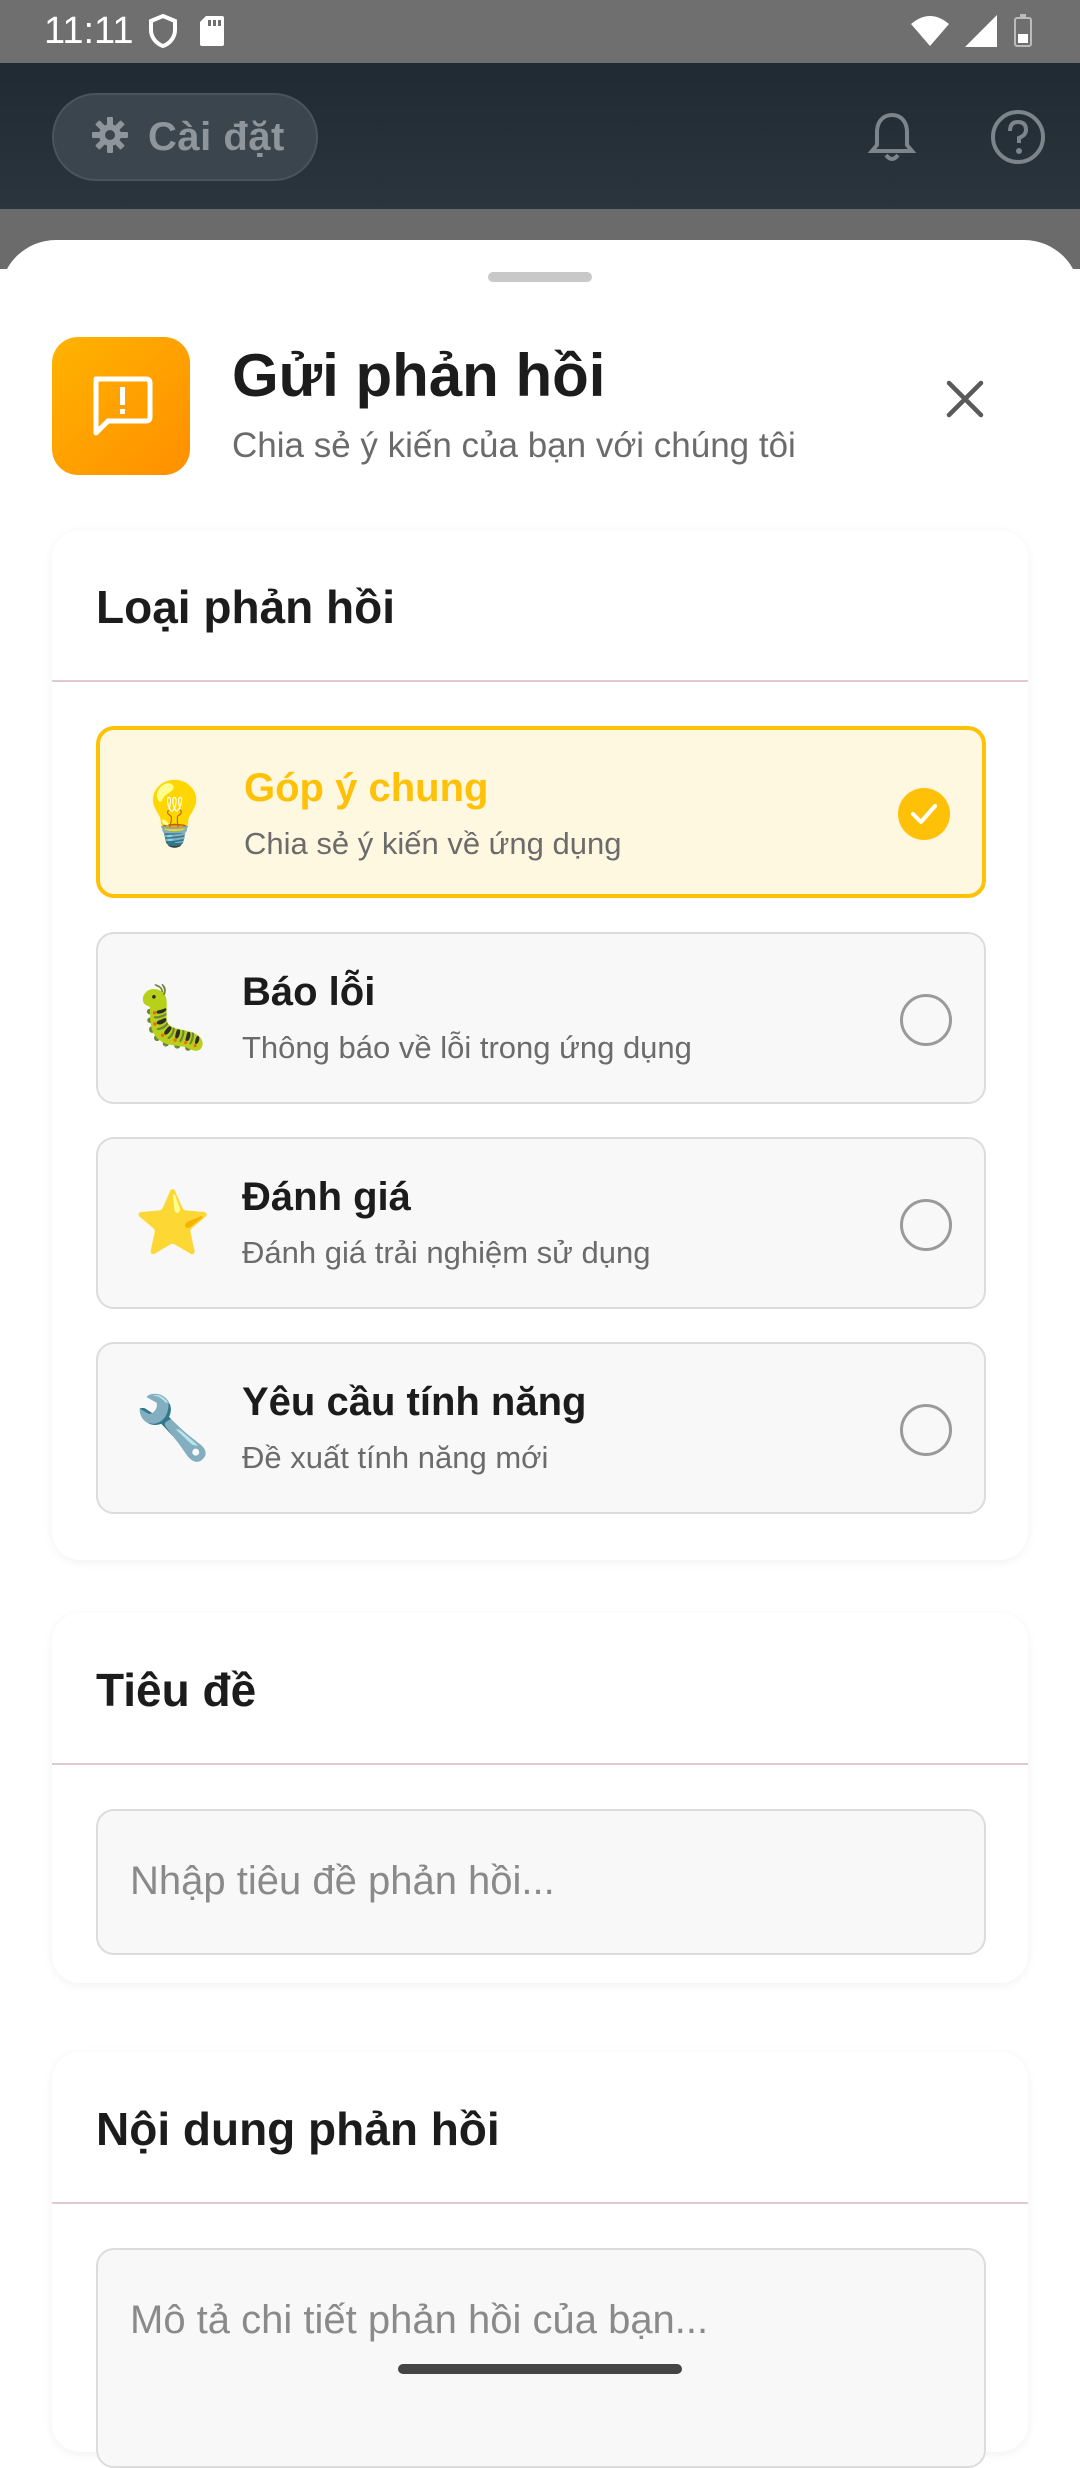 The image size is (1080, 2468). Describe the element at coordinates (540, 277) in the screenshot. I see `drag-handle` at that location.